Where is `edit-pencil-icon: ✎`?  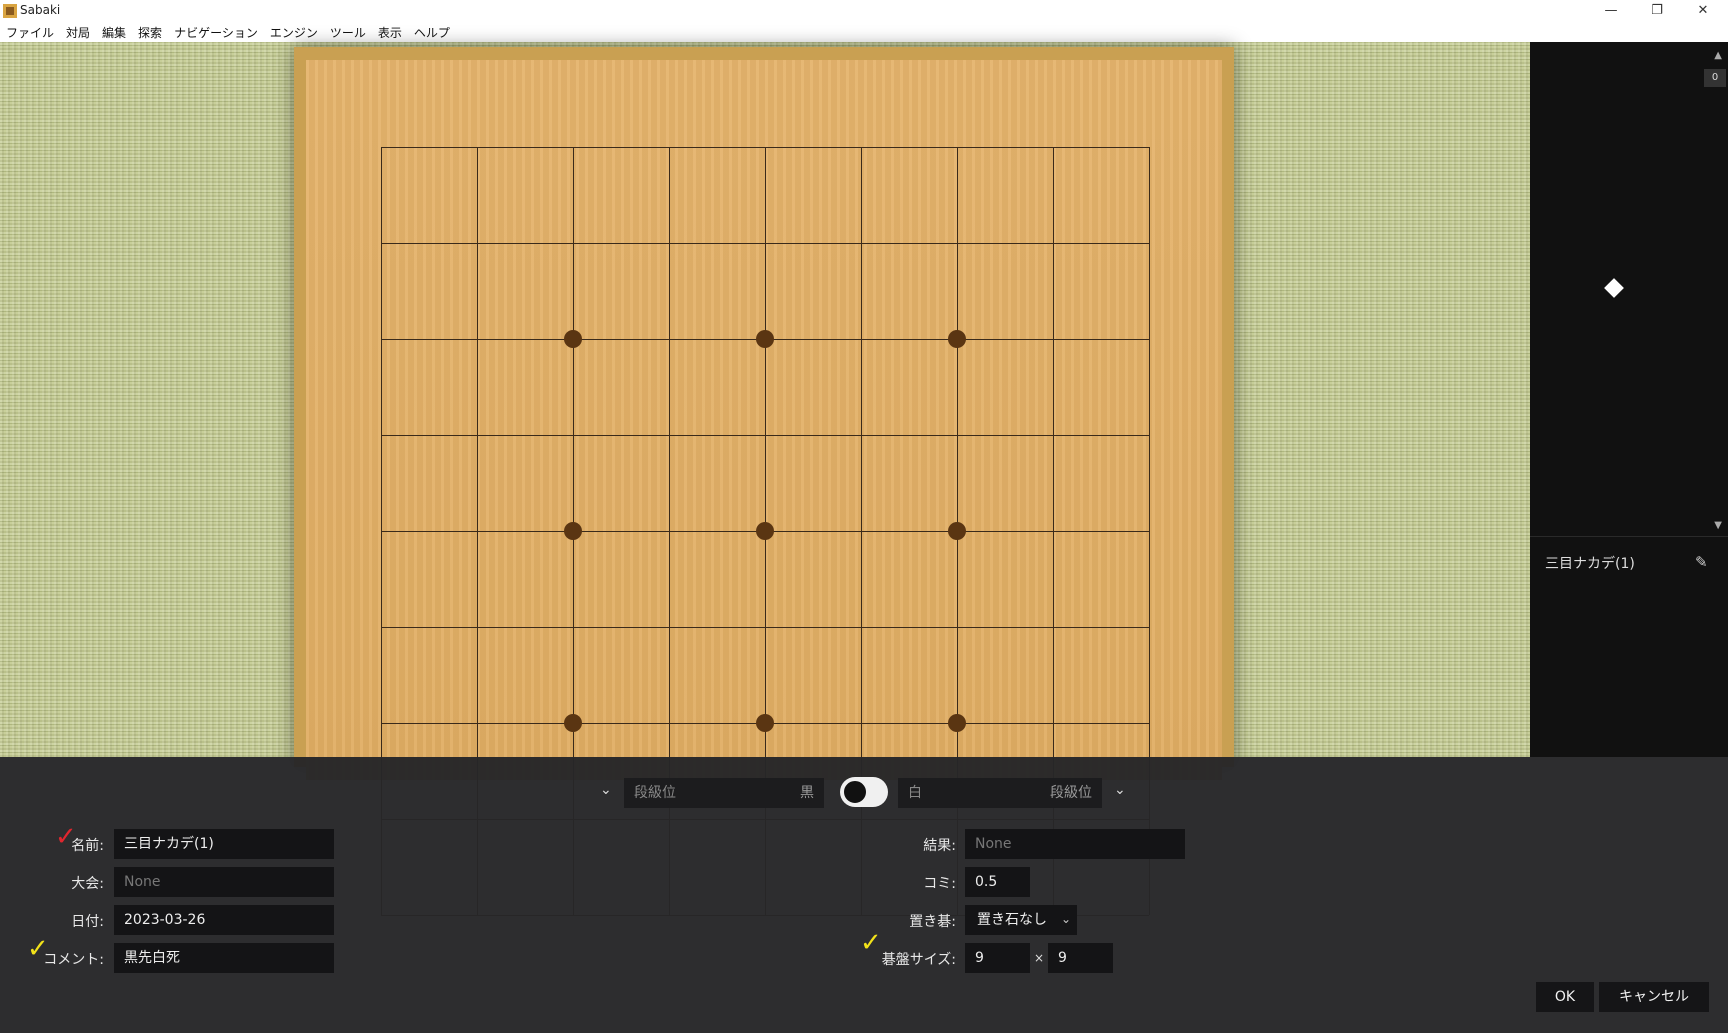 edit-pencil-icon: ✎ is located at coordinates (1701, 562).